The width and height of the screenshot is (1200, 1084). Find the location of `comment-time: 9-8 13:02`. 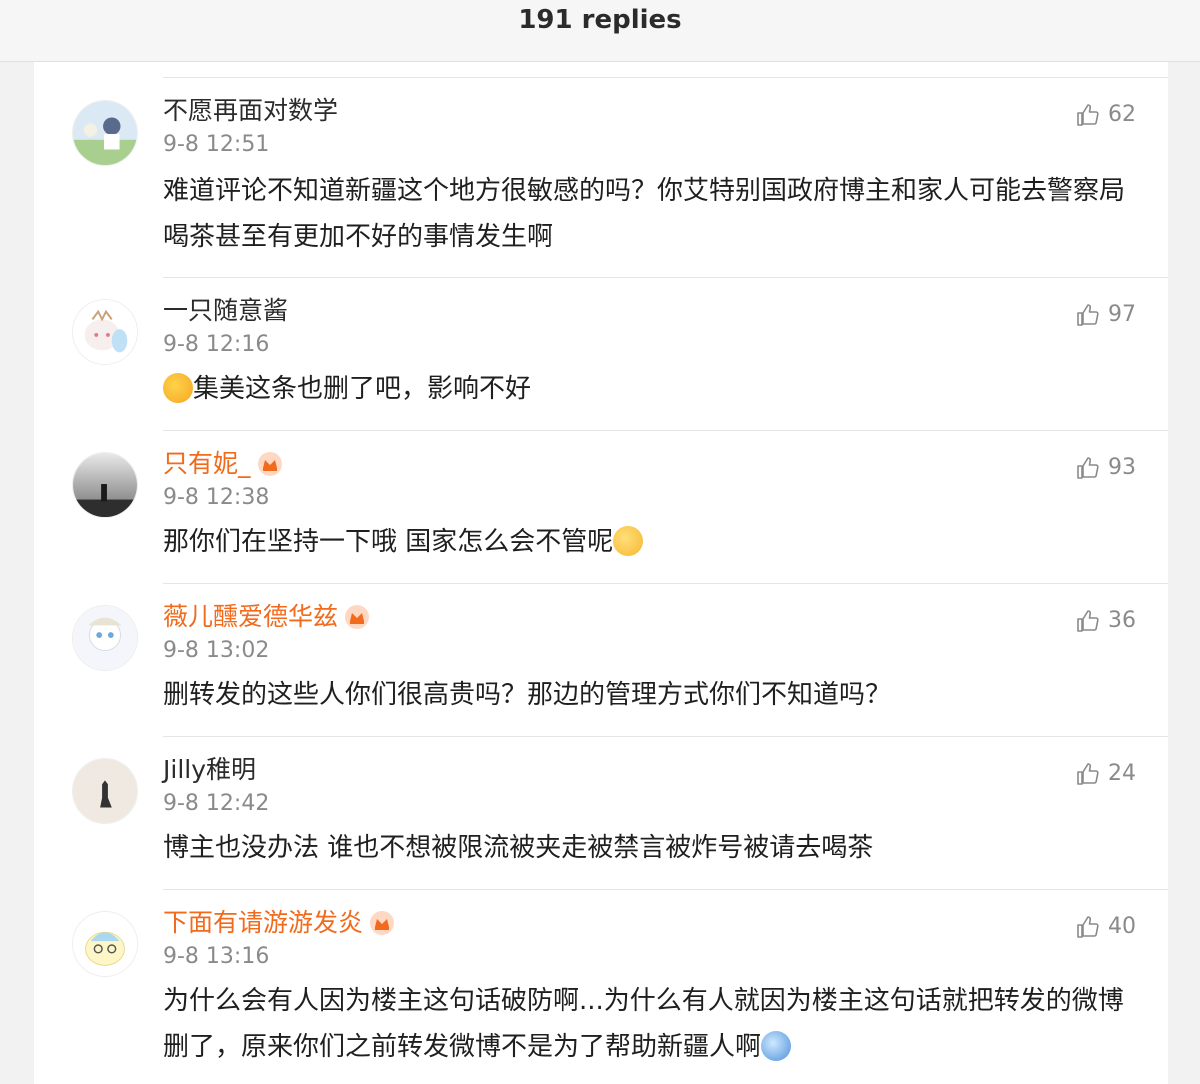

comment-time: 9-8 13:02 is located at coordinates (216, 650).